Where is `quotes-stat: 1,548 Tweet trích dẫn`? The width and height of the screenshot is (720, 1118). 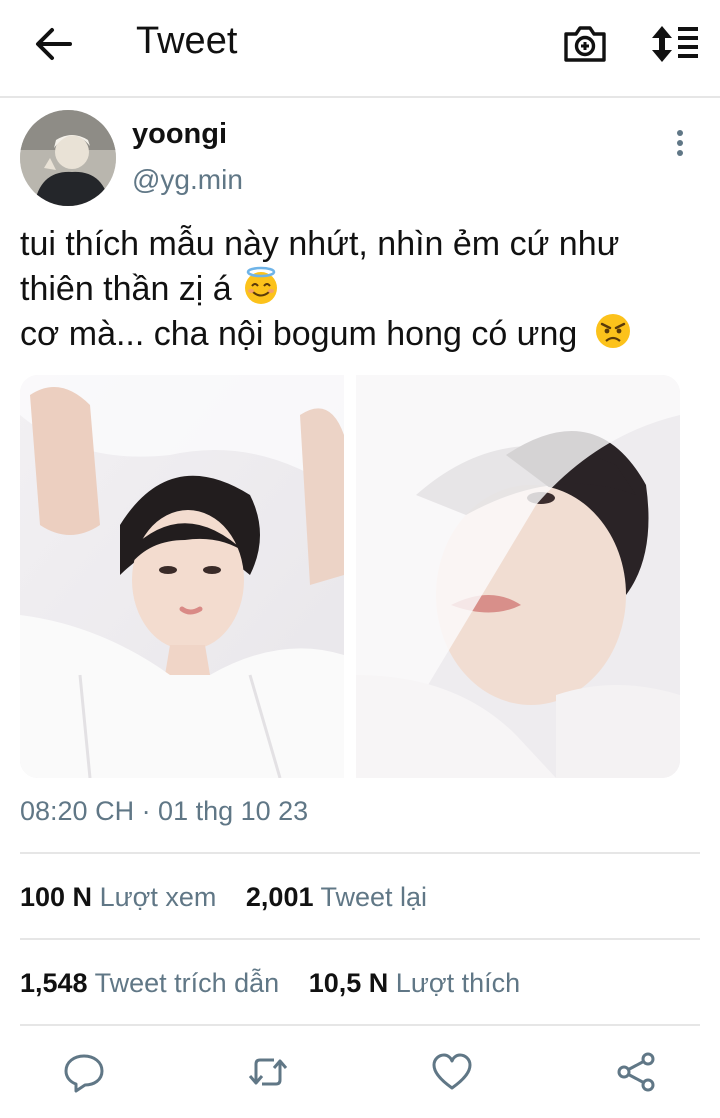 quotes-stat: 1,548 Tweet trích dẫn is located at coordinates (149, 983).